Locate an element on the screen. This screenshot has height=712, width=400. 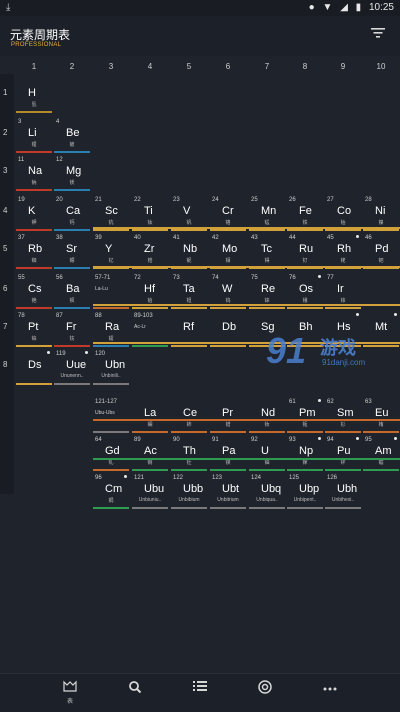
element-cell: 125 Ubp Unbipent.. is located at coordinates (305, 492).